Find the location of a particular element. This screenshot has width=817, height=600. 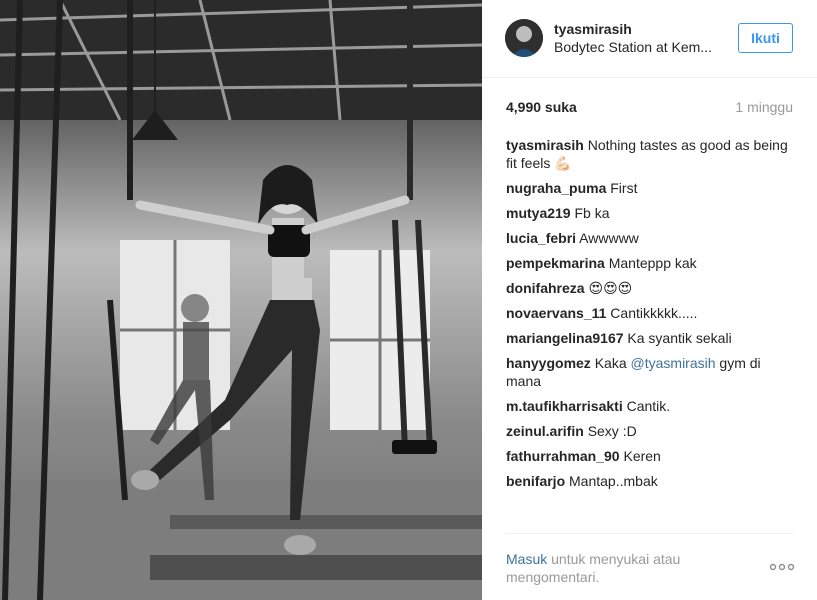

avatar is located at coordinates (524, 38).